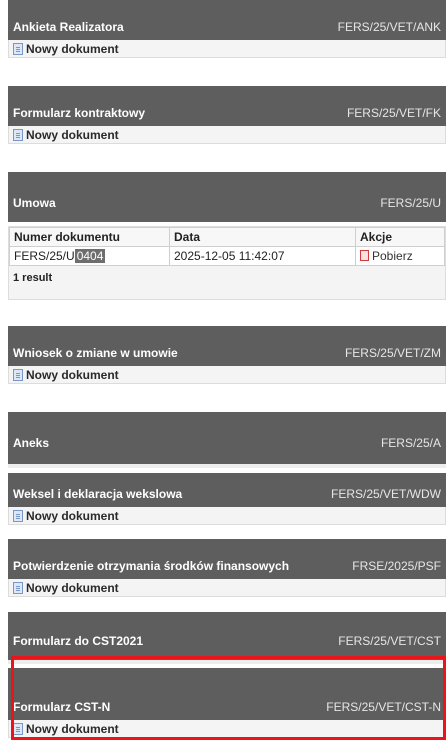  What do you see at coordinates (89, 237) in the screenshot?
I see `column-header-number: Numer dokumentu` at bounding box center [89, 237].